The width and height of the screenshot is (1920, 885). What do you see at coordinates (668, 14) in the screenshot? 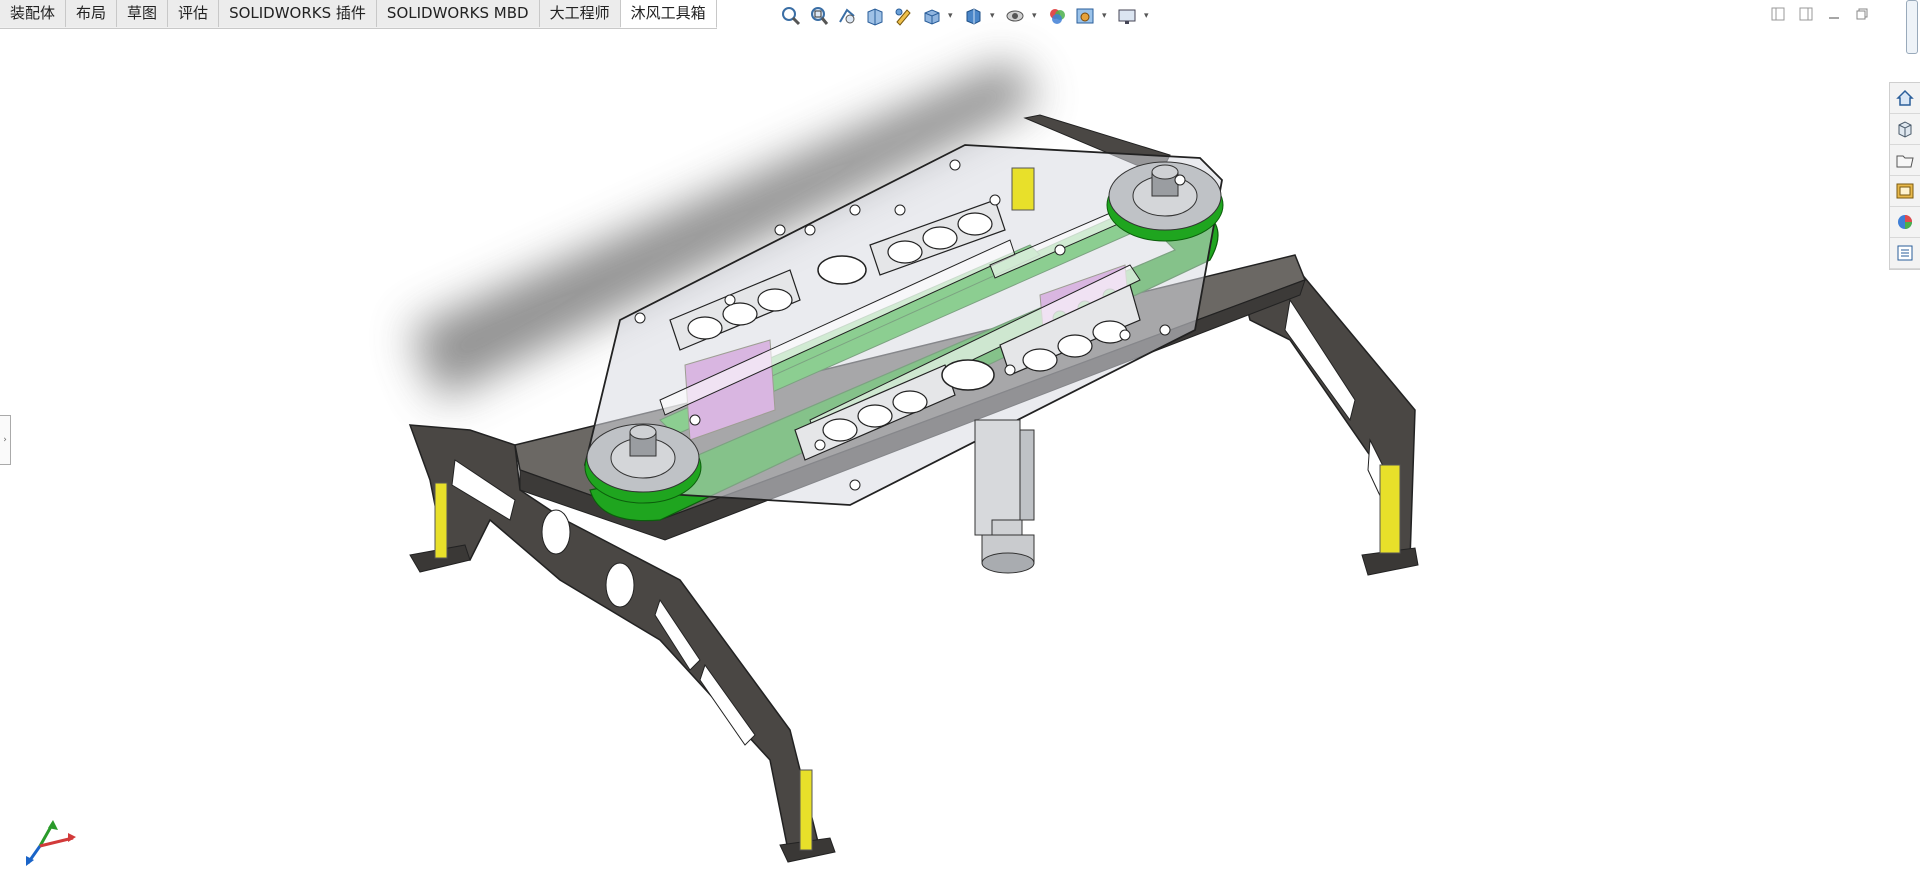
I see `tab-mufeng-toolbox: 沐风工具箱` at bounding box center [668, 14].